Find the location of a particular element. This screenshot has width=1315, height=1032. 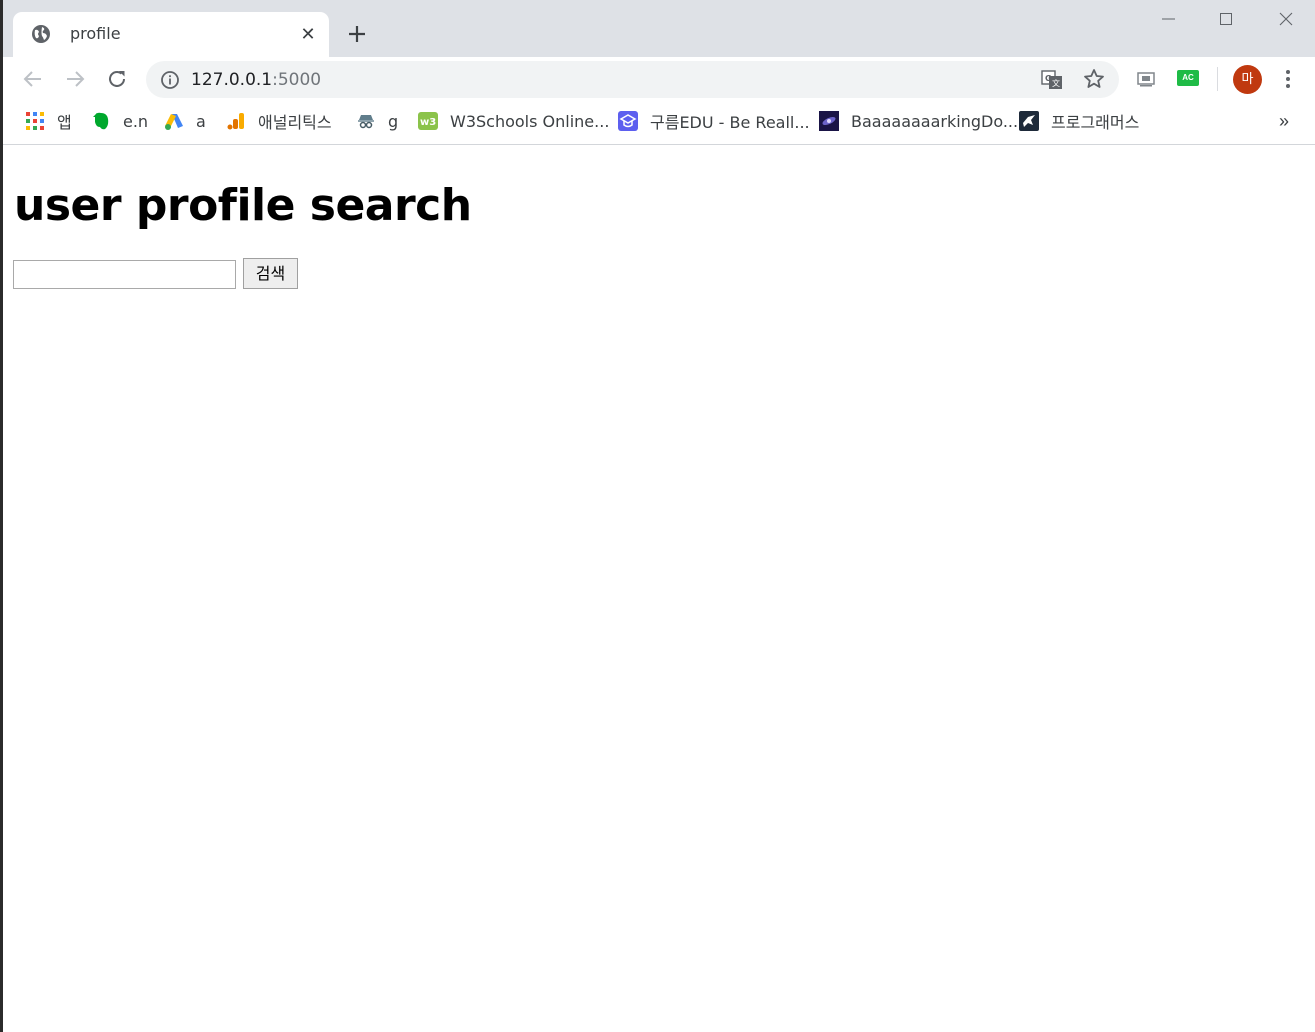

window-close-icon is located at coordinates (1286, 20).